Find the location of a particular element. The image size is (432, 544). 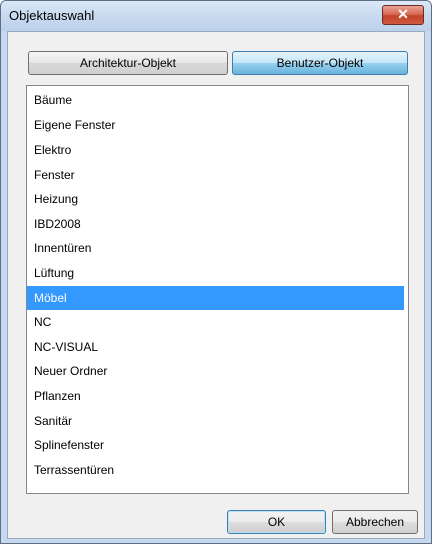

list-item: Eigene Fenster is located at coordinates (215, 125).